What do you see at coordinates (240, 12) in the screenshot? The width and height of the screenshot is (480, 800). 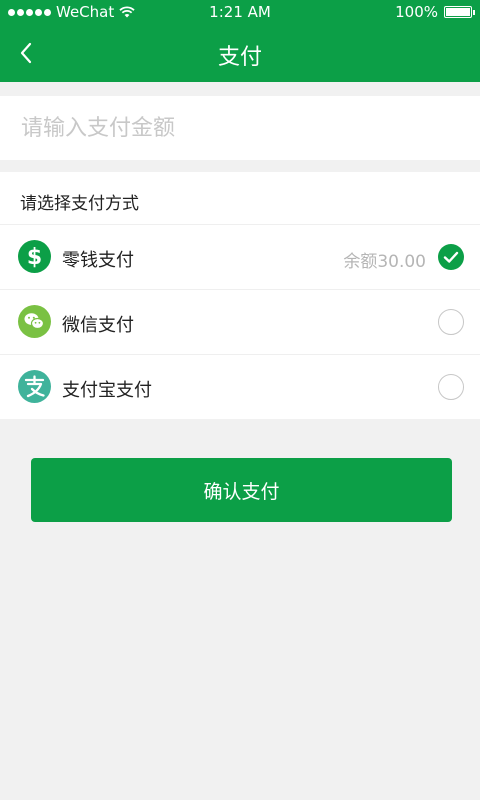 I see `status-bar: WeChat 1:21 AM 100%` at bounding box center [240, 12].